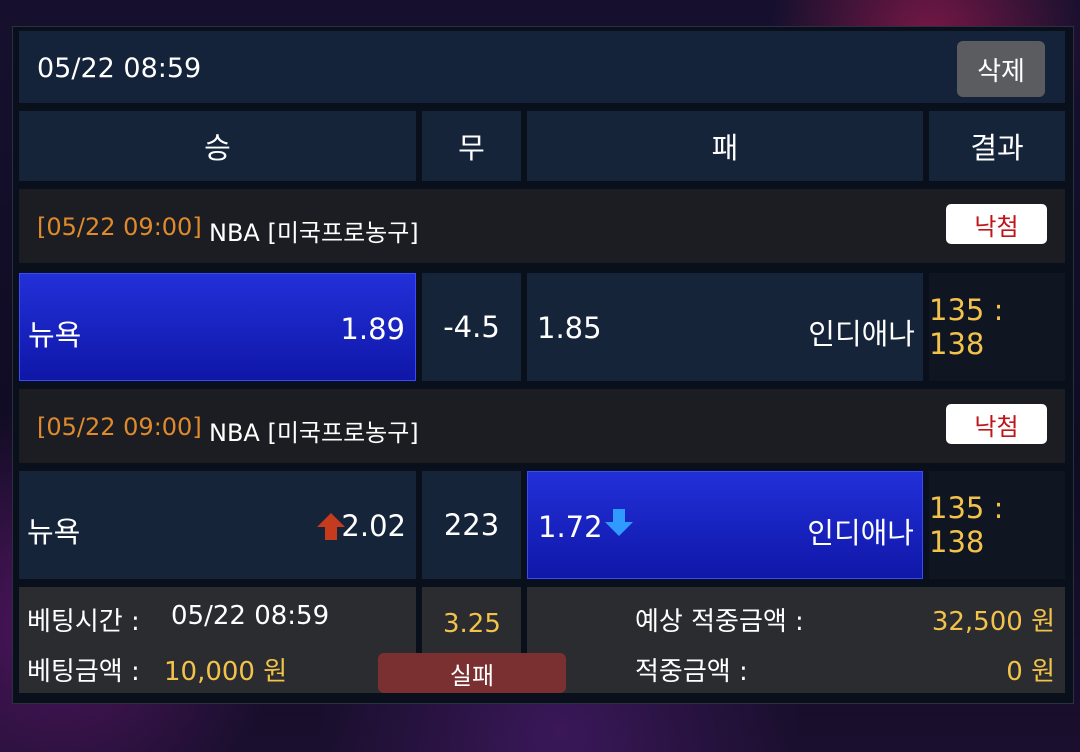 This screenshot has width=1080, height=752. Describe the element at coordinates (83, 672) in the screenshot. I see `bet-amount-label: 베팅금액 :` at that location.